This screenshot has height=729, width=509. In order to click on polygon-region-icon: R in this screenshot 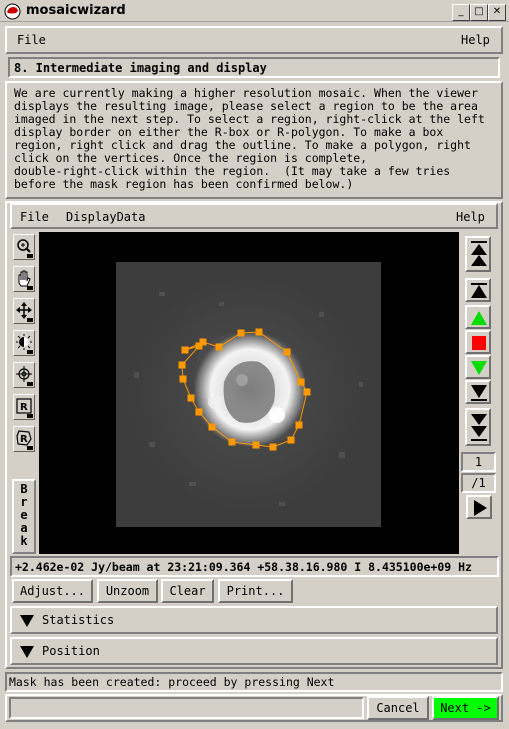, I will do `click(24, 439)`.